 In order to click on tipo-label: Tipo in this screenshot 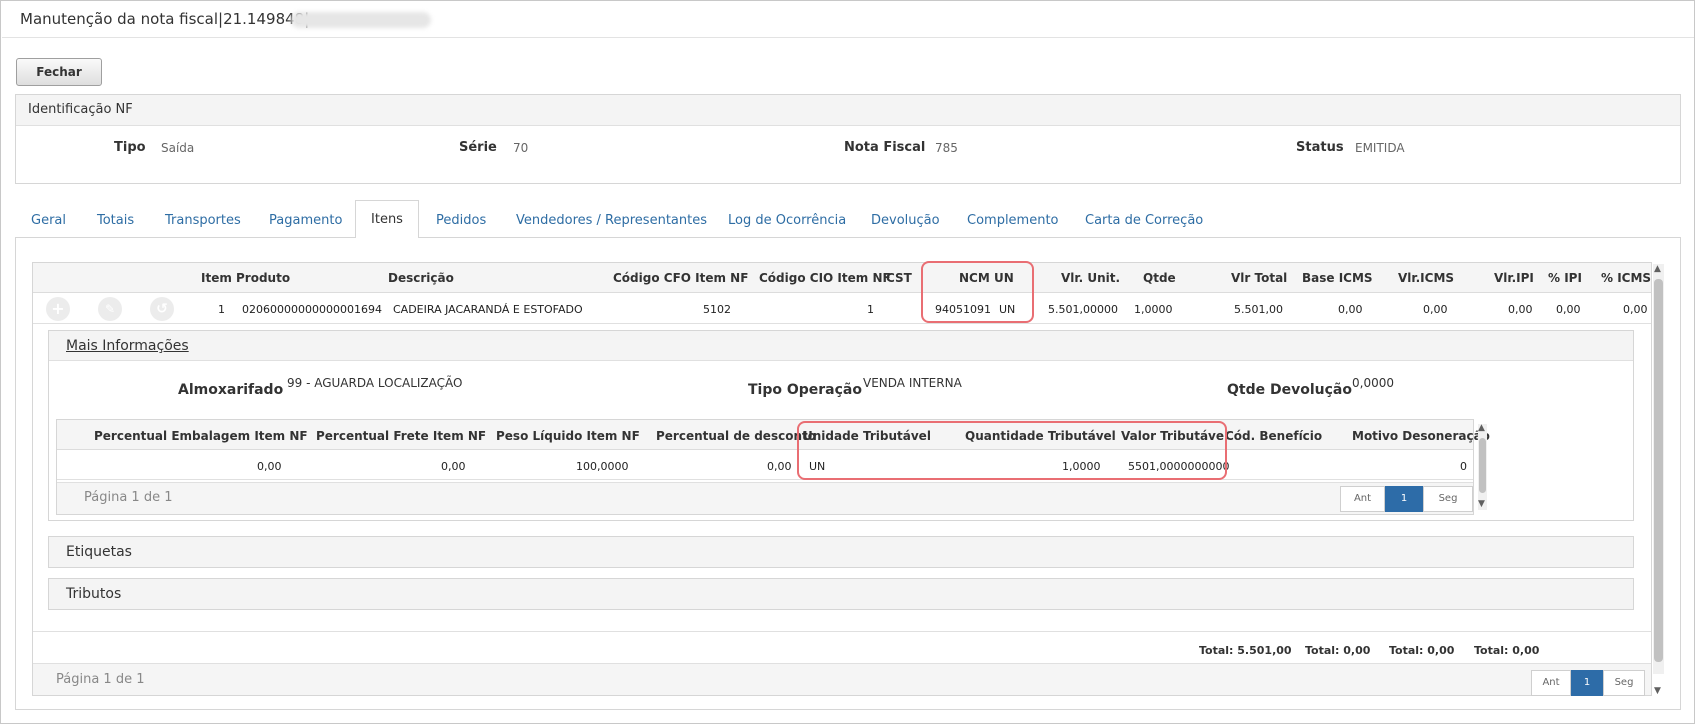, I will do `click(130, 147)`.